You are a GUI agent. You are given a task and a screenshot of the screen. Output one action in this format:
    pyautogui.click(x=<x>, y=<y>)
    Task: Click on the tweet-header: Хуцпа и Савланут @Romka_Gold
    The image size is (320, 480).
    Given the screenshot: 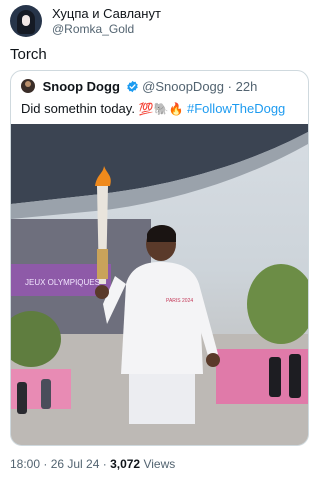 What is the action you would take?
    pyautogui.click(x=160, y=22)
    